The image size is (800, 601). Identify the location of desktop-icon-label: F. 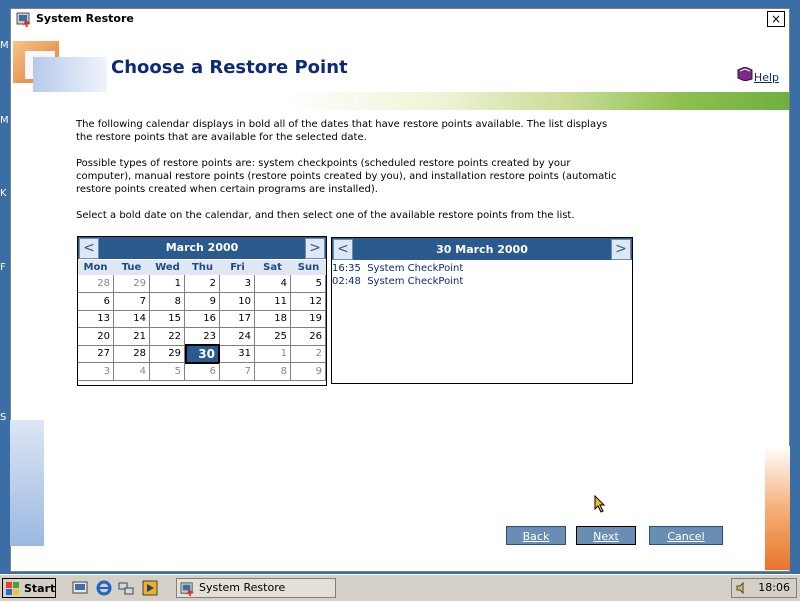
(3, 267).